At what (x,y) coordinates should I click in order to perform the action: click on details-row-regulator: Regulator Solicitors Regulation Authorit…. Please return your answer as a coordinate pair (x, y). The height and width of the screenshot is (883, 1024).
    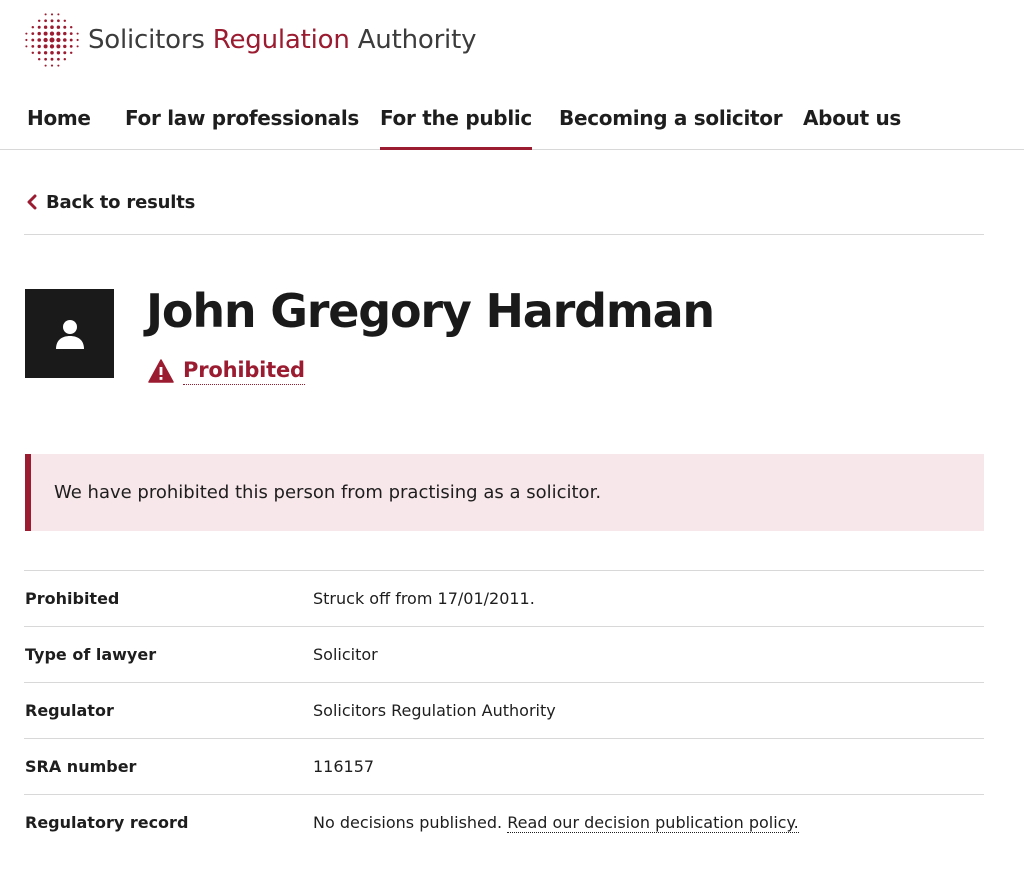
    Looking at the image, I should click on (504, 711).